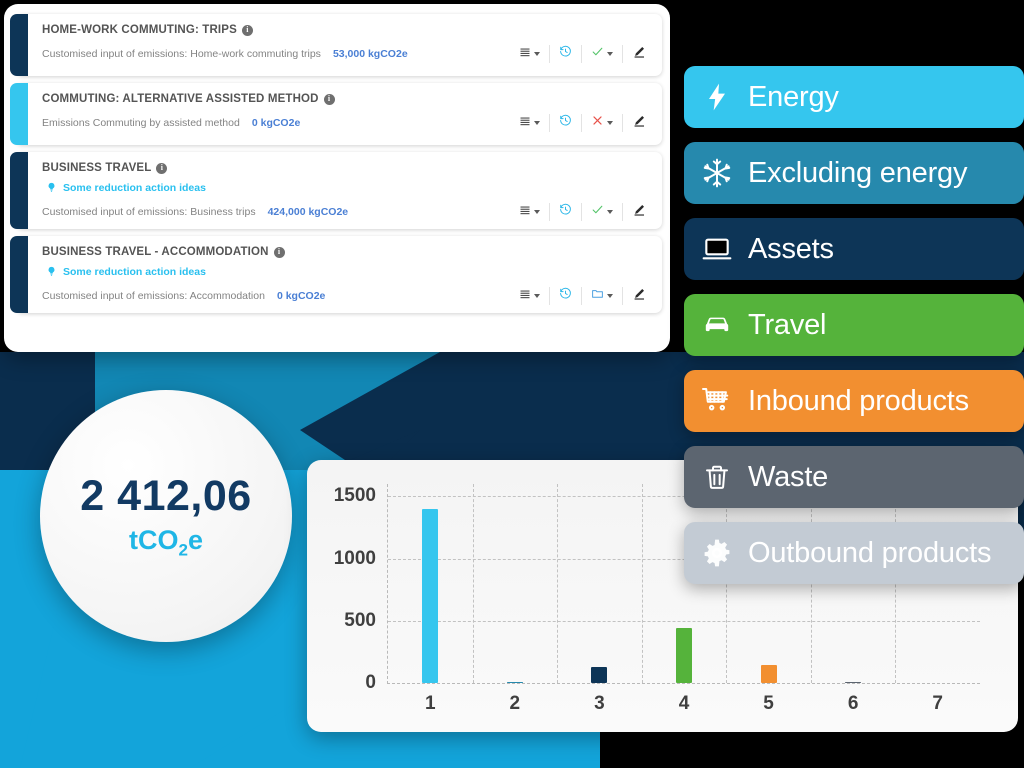  I want to click on category-label: Travel, so click(787, 324).